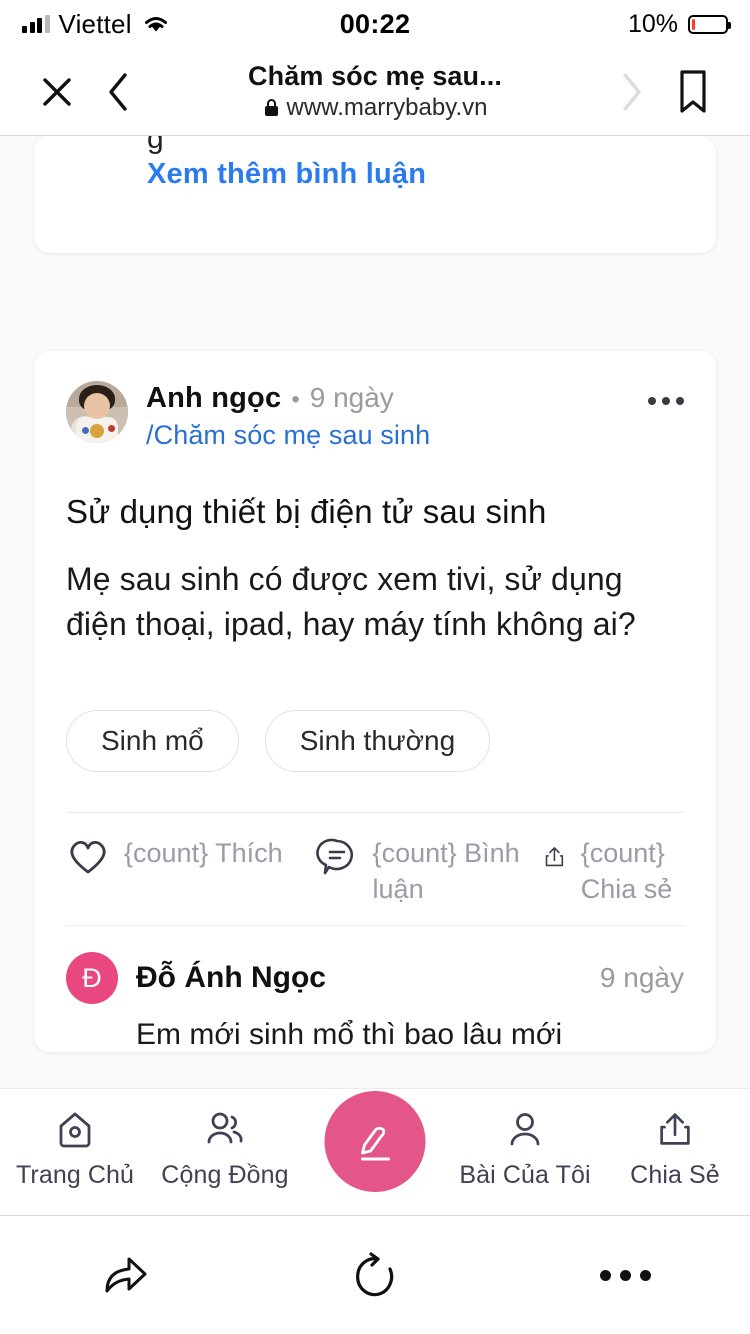 Image resolution: width=750 pixels, height=1334 pixels. Describe the element at coordinates (203, 852) in the screenshot. I see `like-count-label: {count} Thích` at that location.